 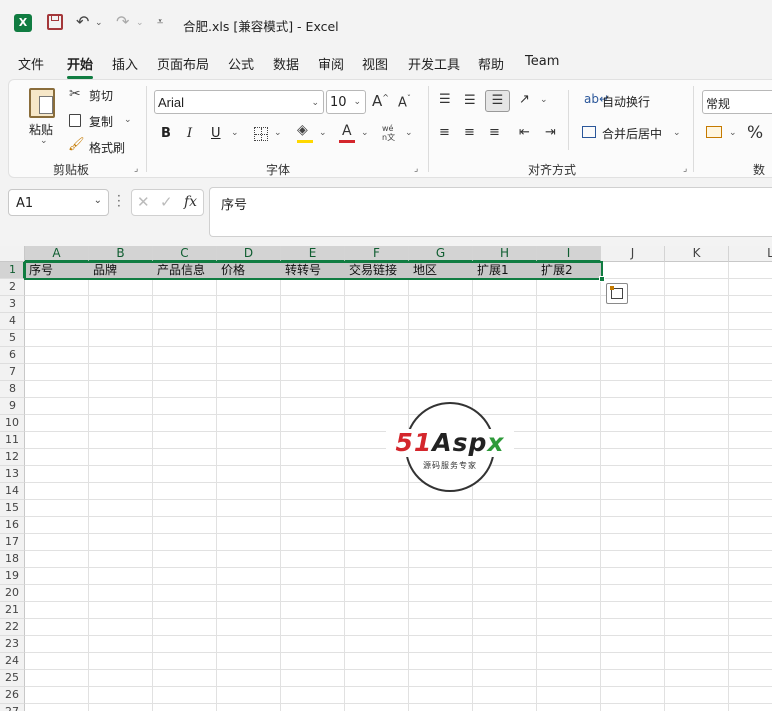 What do you see at coordinates (12, 491) in the screenshot?
I see `row-header-14: 14` at bounding box center [12, 491].